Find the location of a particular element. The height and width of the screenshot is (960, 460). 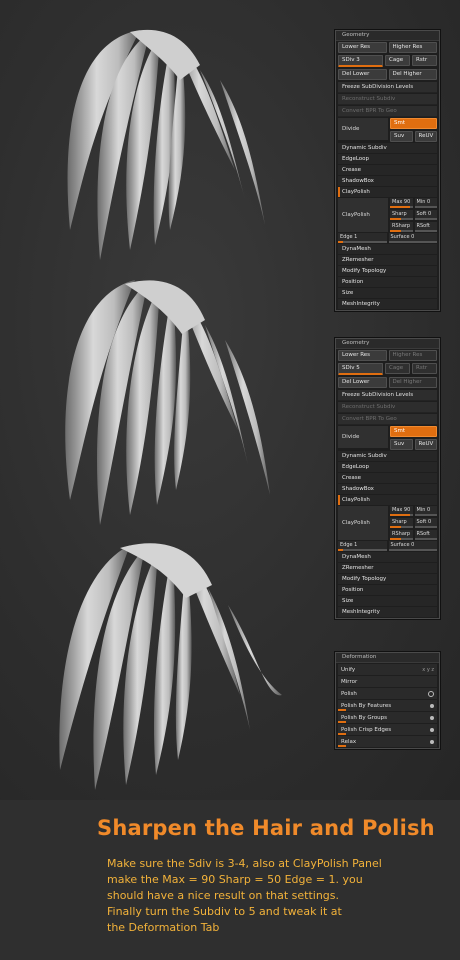

polish-crisp-edges-slider: Polish Crisp Edges is located at coordinates (387, 729).